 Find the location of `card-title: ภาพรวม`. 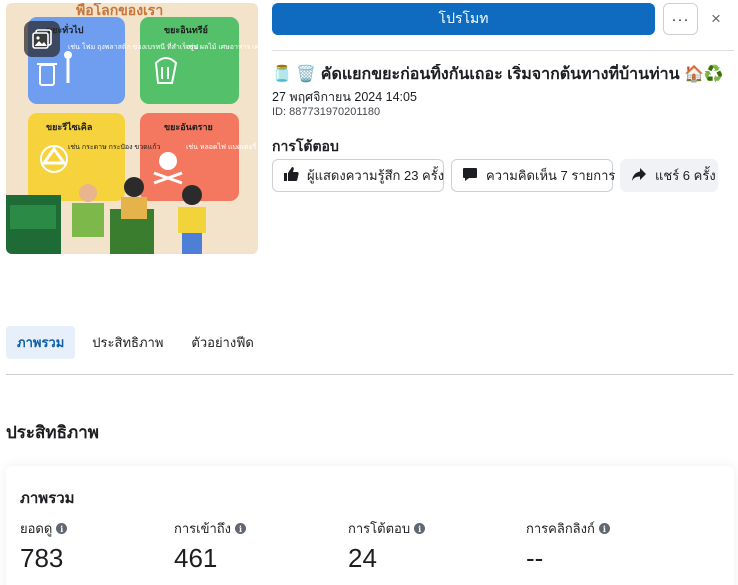

card-title: ภาพรวม is located at coordinates (47, 498).